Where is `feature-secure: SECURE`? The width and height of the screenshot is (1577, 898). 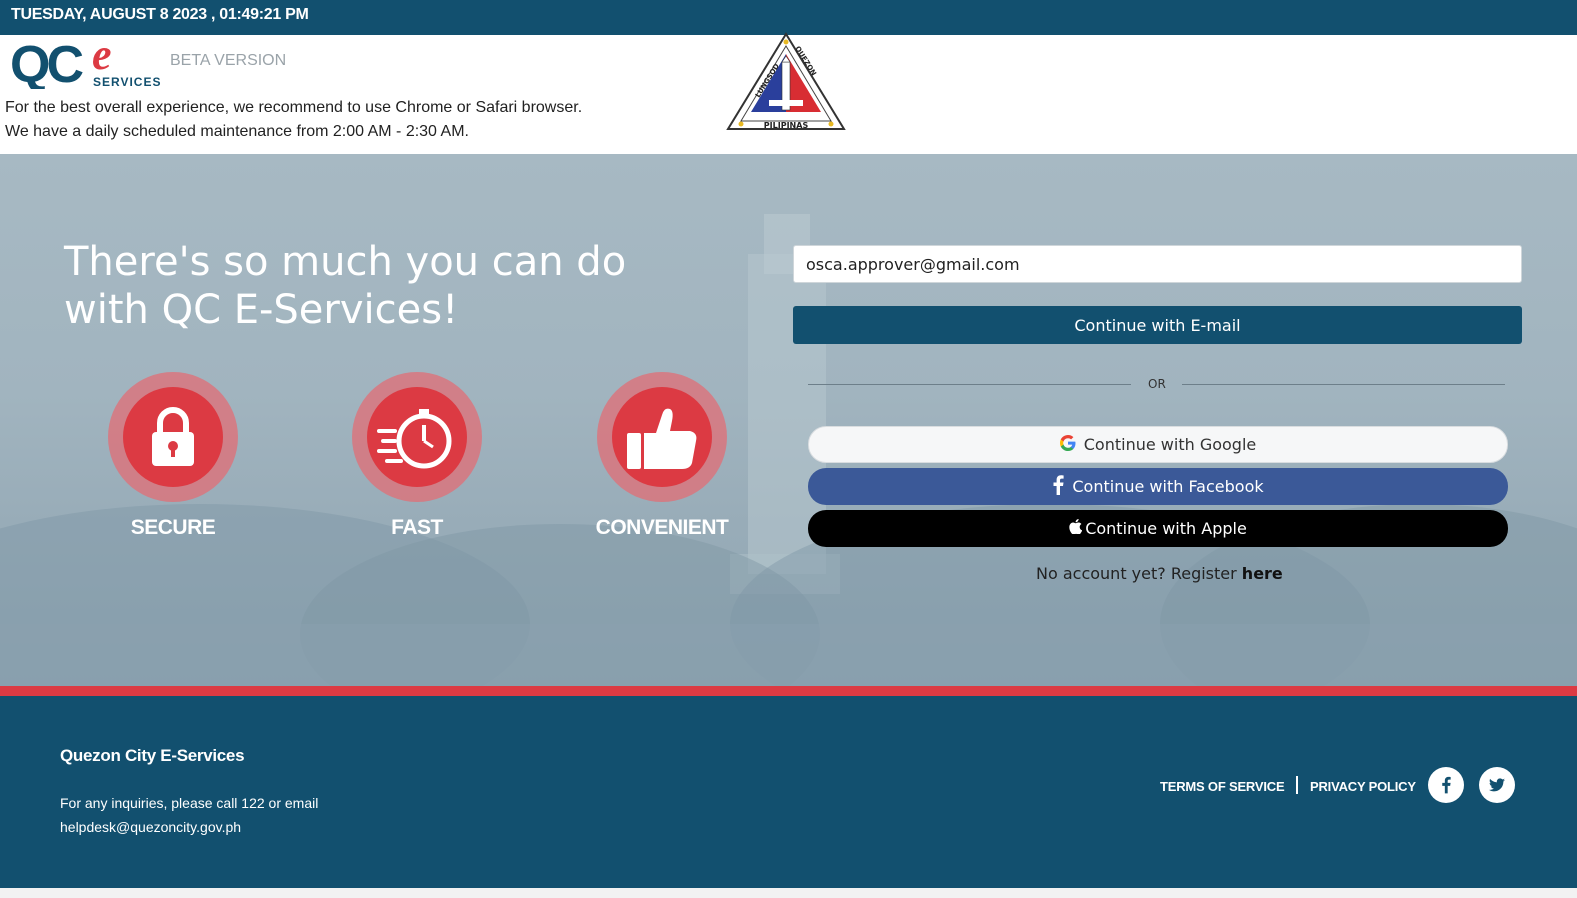
feature-secure: SECURE is located at coordinates (173, 456).